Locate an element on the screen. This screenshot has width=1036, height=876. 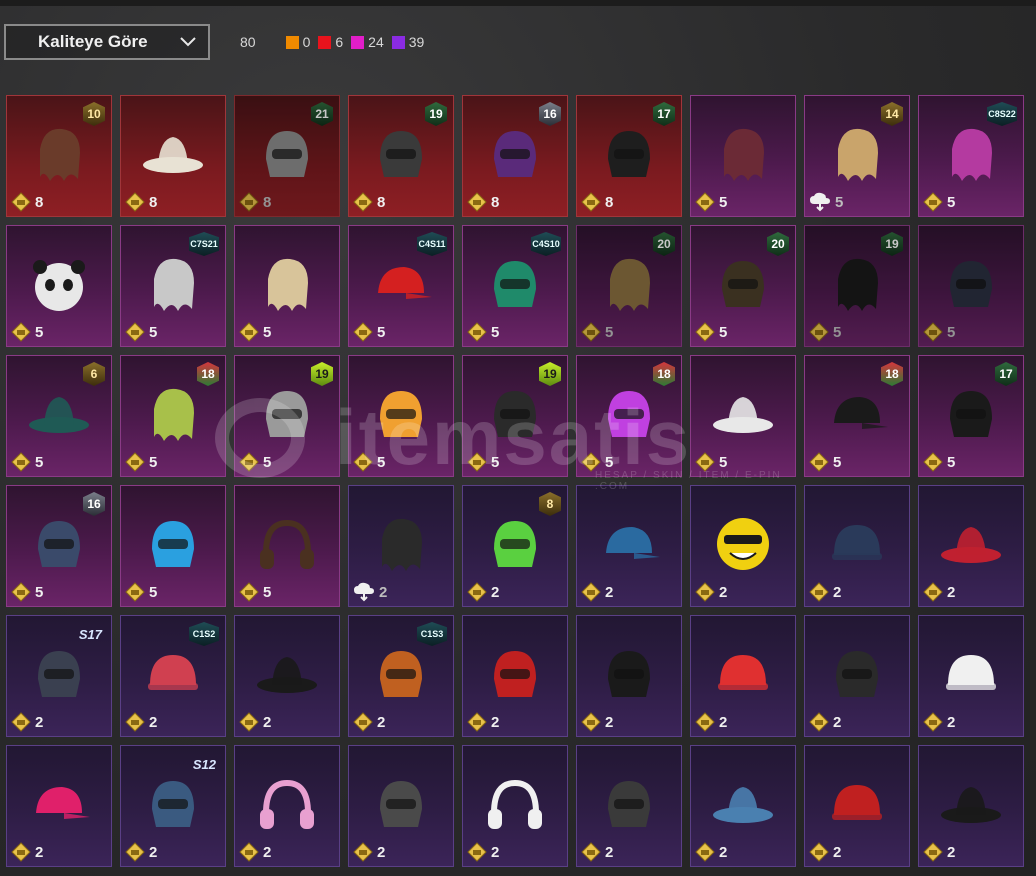
inventory-item-card: 8 is located at coordinates (173, 156).